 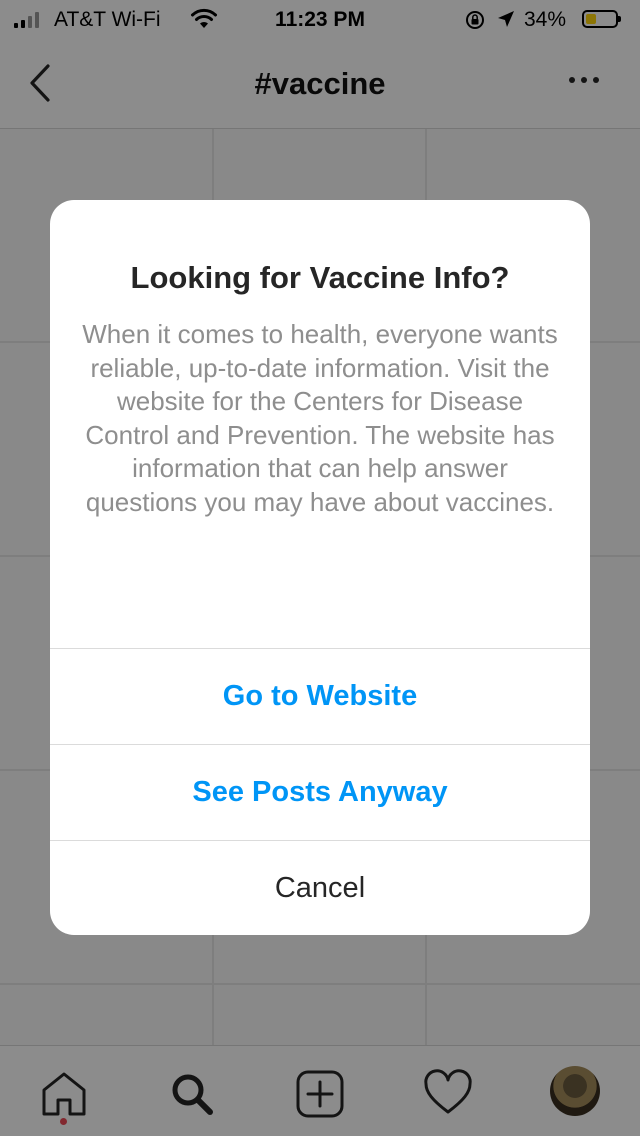 What do you see at coordinates (320, 695) in the screenshot?
I see `go-to-website-button: Go to Website` at bounding box center [320, 695].